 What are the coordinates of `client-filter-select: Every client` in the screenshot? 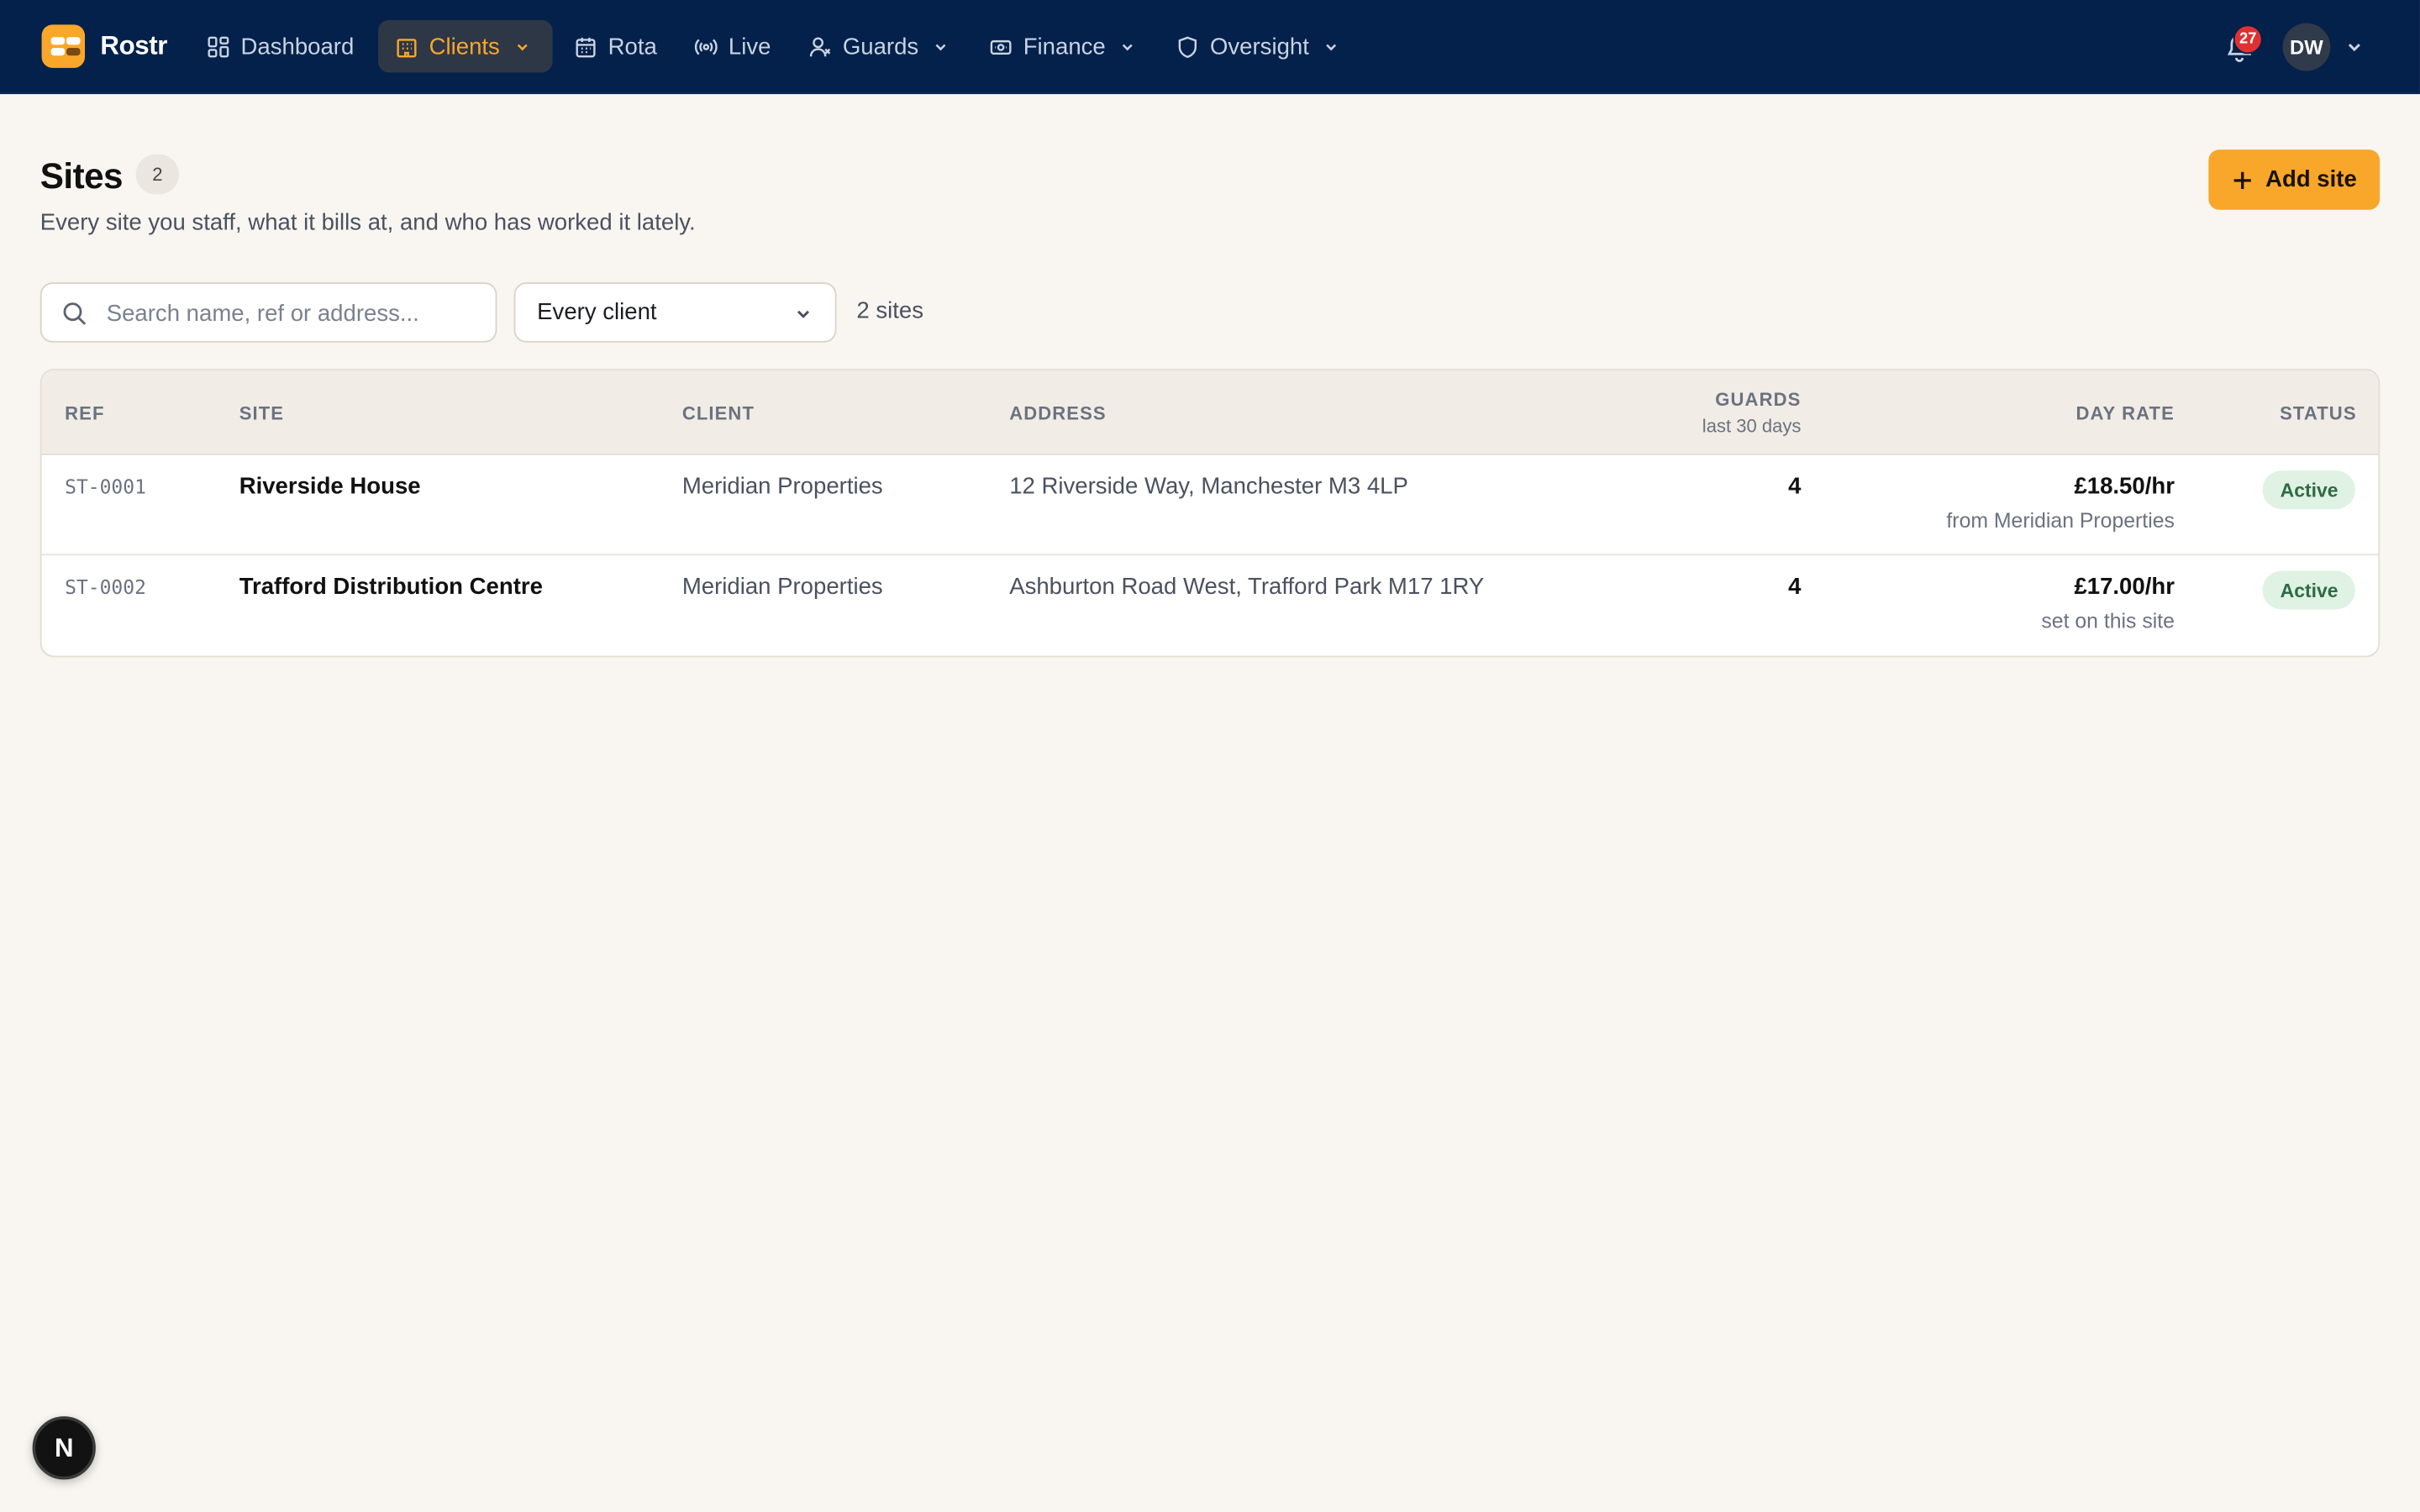 It's located at (675, 312).